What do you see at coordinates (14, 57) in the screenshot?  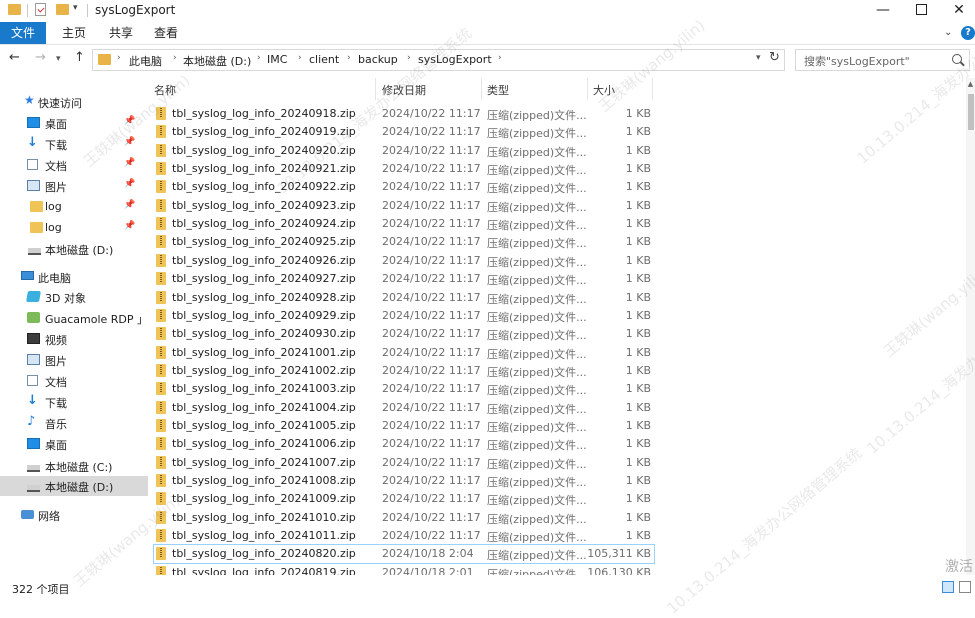 I see `back-button: ←` at bounding box center [14, 57].